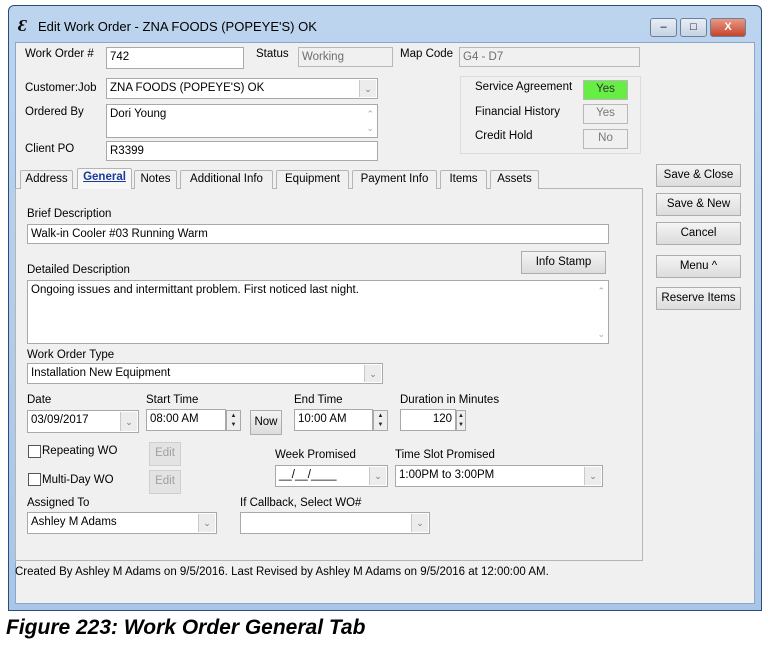 The height and width of the screenshot is (650, 768). Describe the element at coordinates (50, 149) in the screenshot. I see `client-po-label: Client PO` at that location.